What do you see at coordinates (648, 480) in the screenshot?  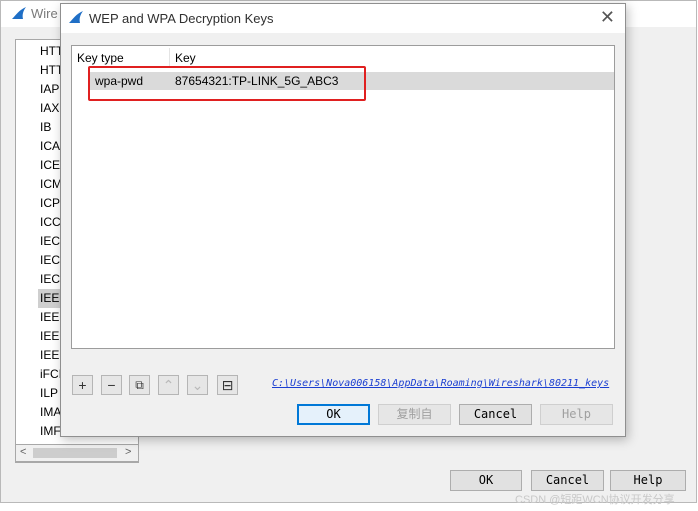 I see `background-help-button: Help` at bounding box center [648, 480].